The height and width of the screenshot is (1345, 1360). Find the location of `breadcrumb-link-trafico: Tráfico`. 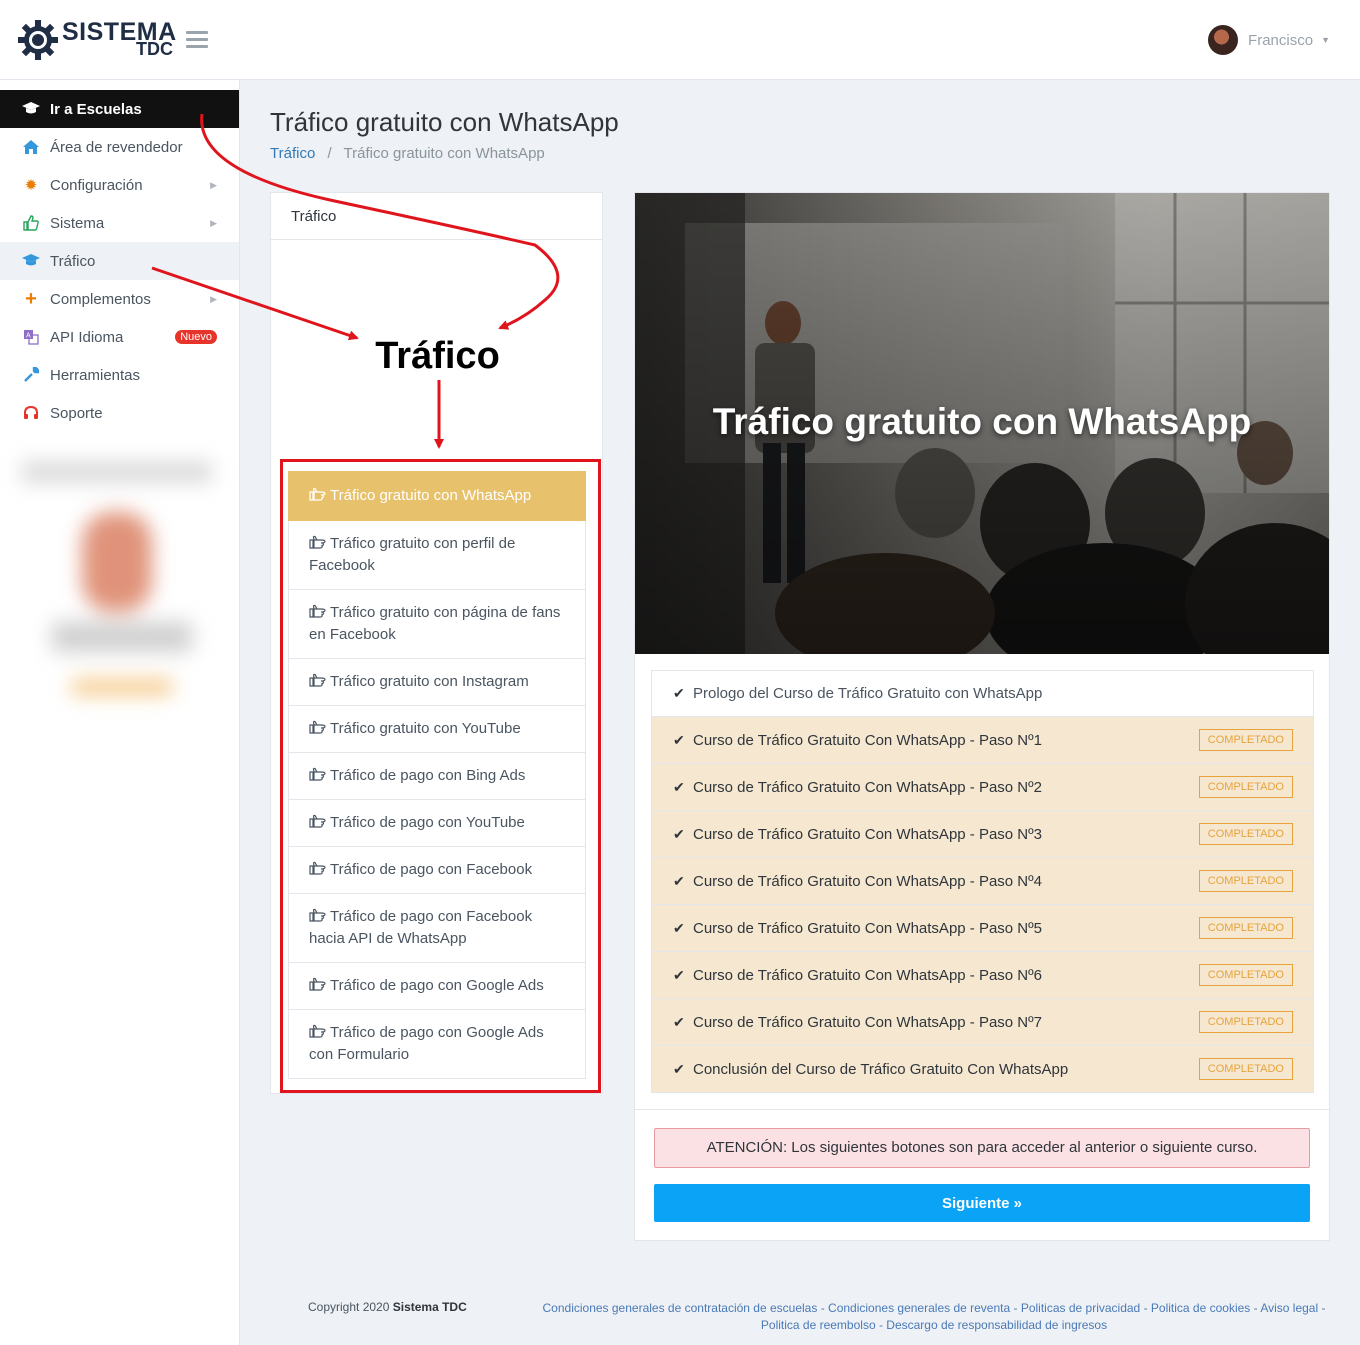

breadcrumb-link-trafico: Tráfico is located at coordinates (292, 153).